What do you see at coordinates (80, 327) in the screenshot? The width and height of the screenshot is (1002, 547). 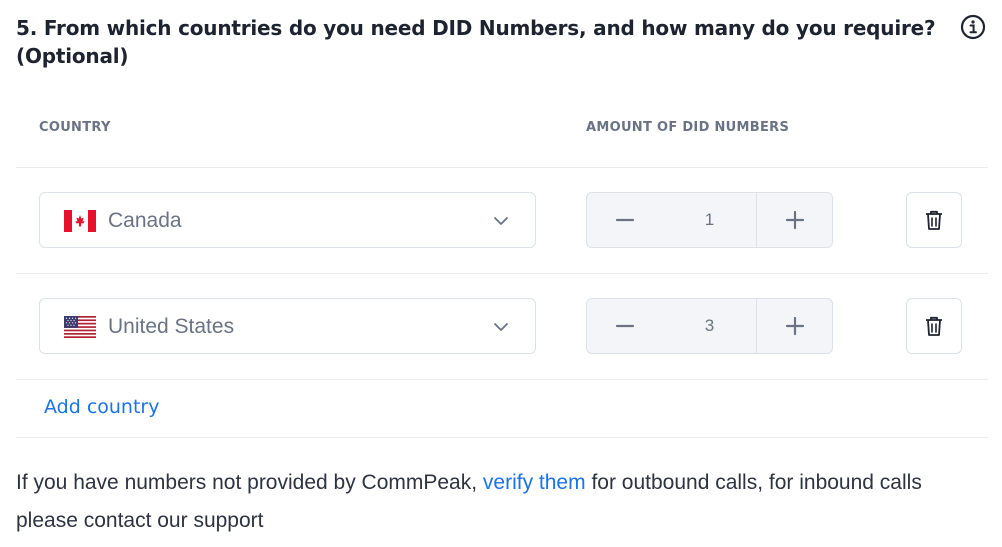 I see `us-flag-icon` at bounding box center [80, 327].